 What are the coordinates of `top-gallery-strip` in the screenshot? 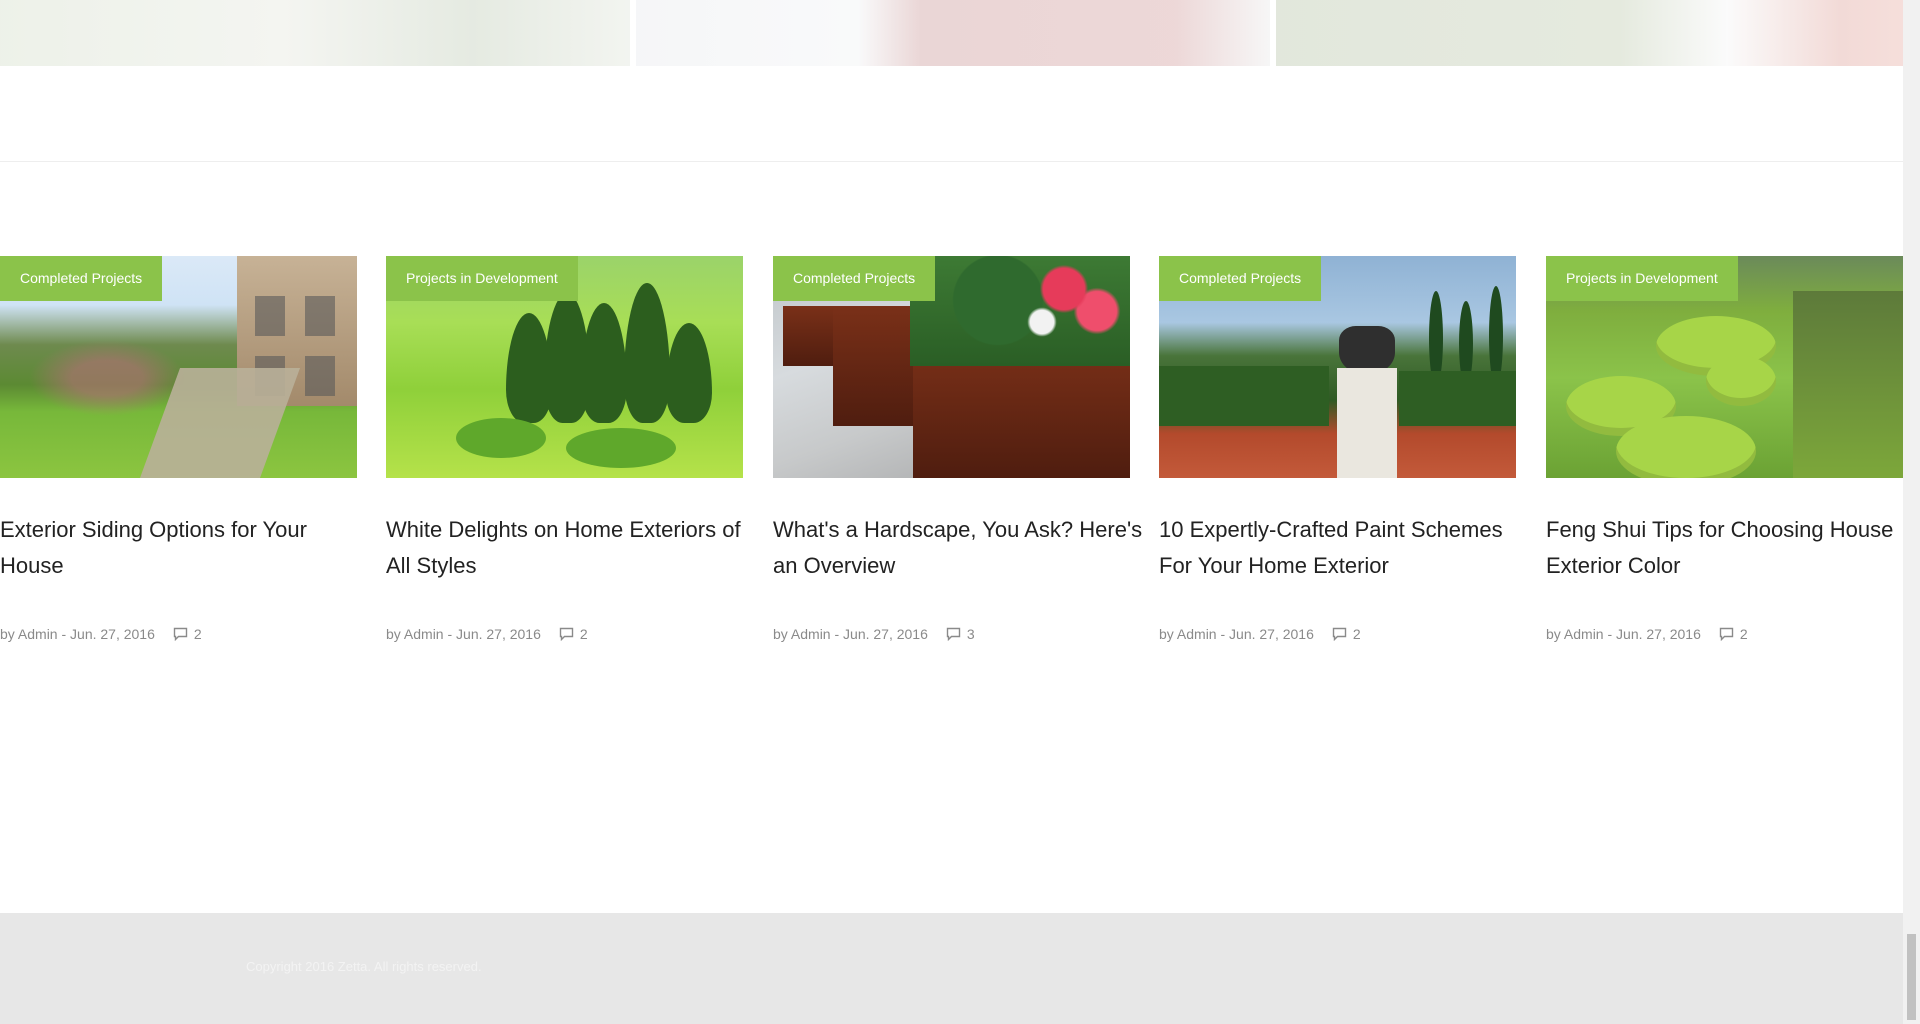 It's located at (951, 33).